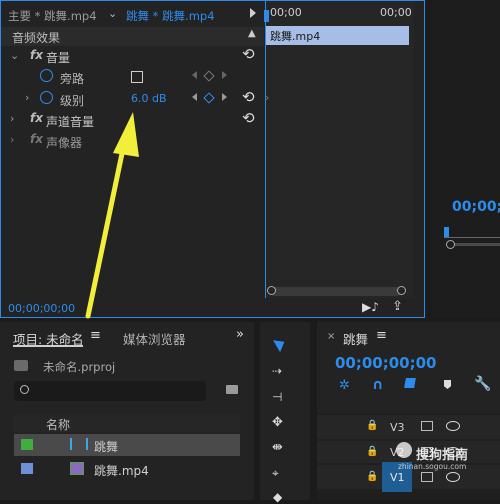 This screenshot has height=504, width=500. Describe the element at coordinates (397, 477) in the screenshot. I see `track-label: V1` at that location.